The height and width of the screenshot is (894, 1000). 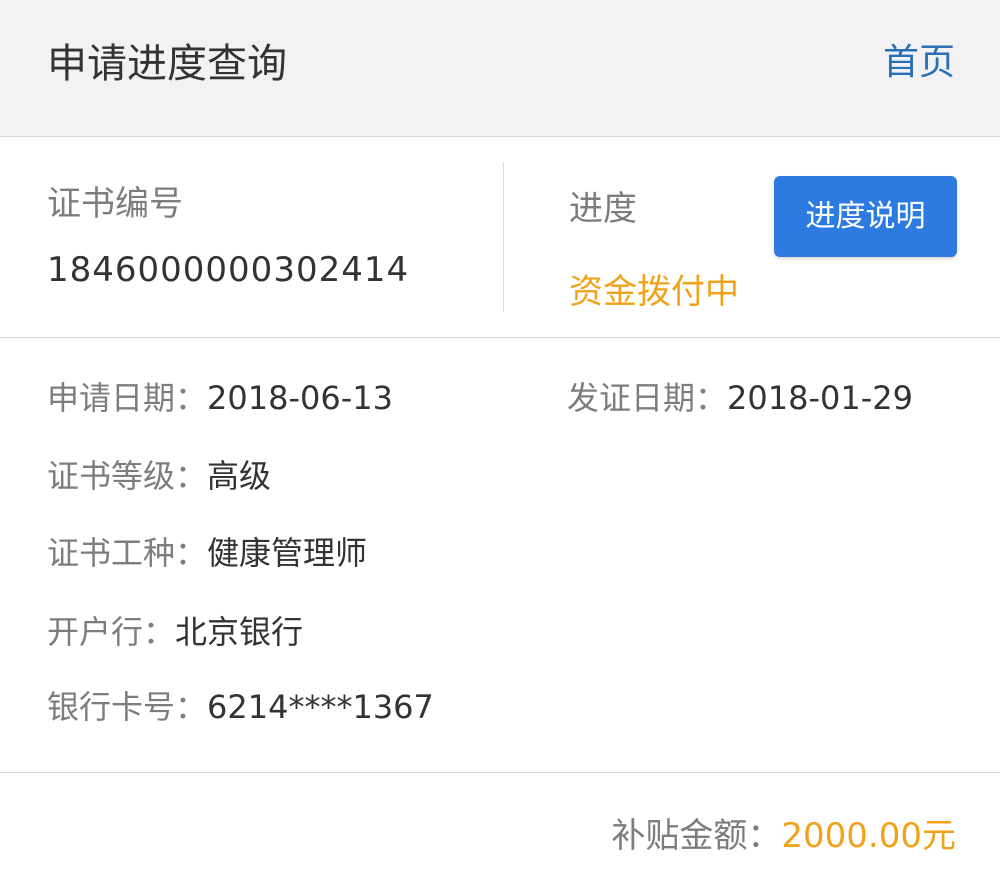 I want to click on certificate-number-label: 证书编号, so click(x=115, y=204).